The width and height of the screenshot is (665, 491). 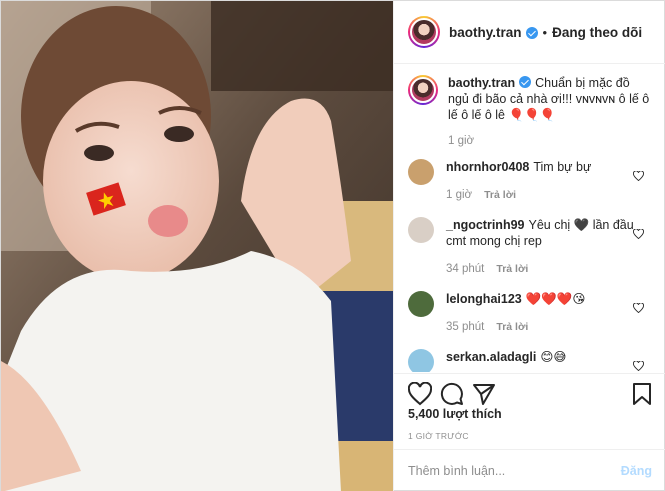 I want to click on avatar-image, so click(x=424, y=32).